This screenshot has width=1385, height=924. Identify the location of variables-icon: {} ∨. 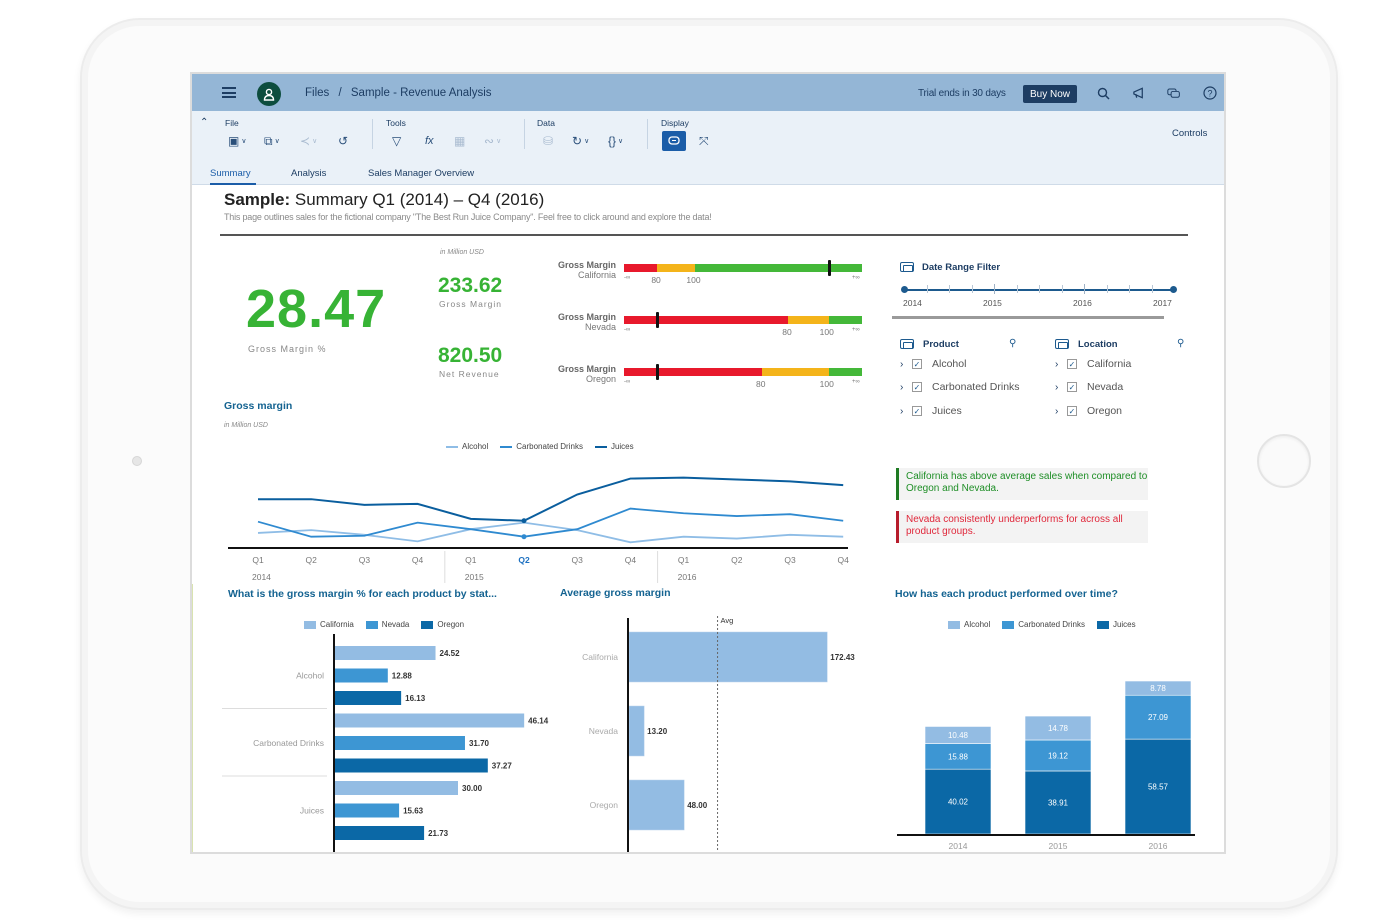
(615, 141).